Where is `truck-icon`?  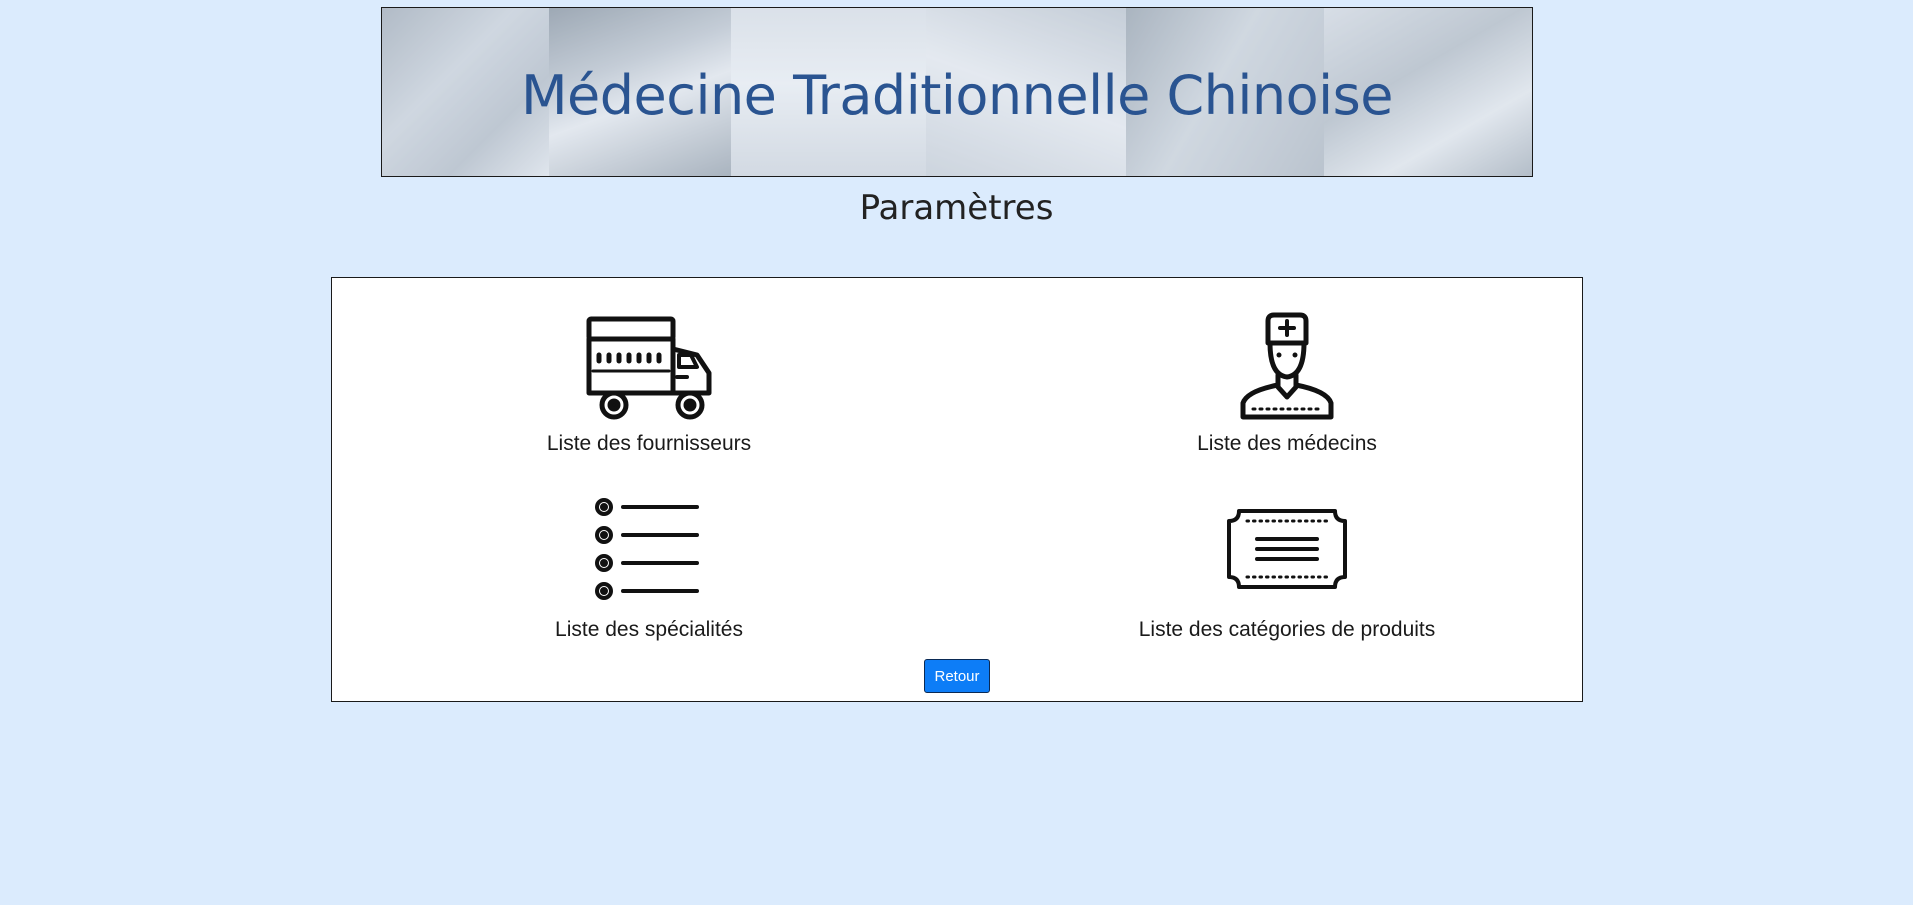 truck-icon is located at coordinates (649, 368).